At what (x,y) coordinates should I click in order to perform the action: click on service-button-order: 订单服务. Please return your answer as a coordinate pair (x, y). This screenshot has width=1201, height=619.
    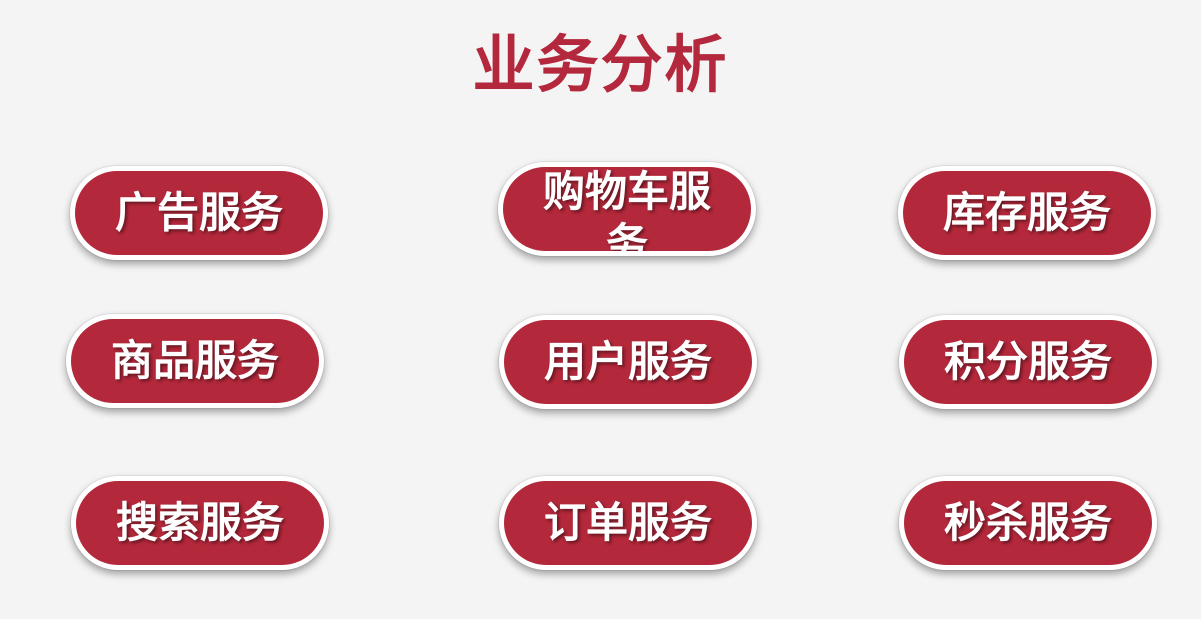
    Looking at the image, I should click on (628, 523).